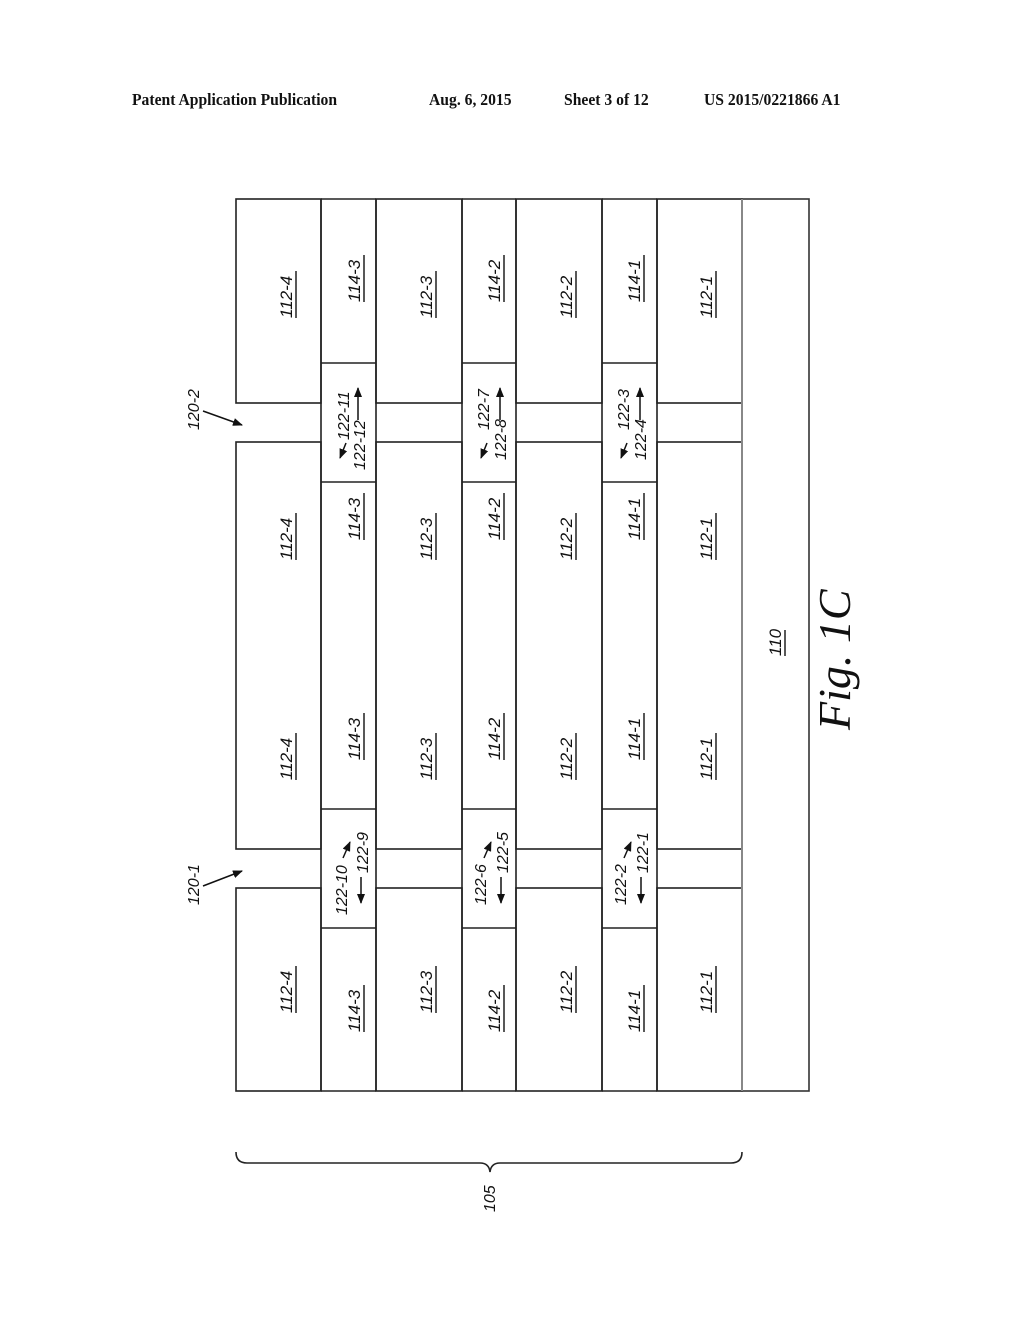 The width and height of the screenshot is (1024, 1320). Describe the element at coordinates (342, 890) in the screenshot. I see `label-122-10: 122-10` at that location.